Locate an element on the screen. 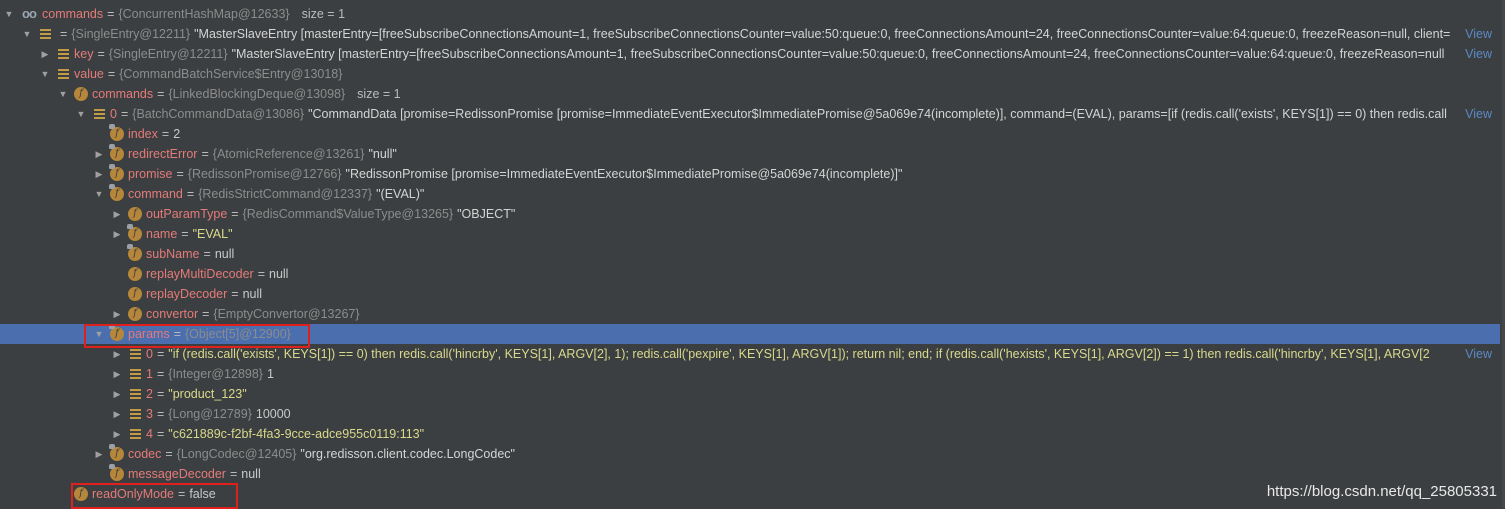 This screenshot has width=1505, height=509. var-name: promise is located at coordinates (150, 174).